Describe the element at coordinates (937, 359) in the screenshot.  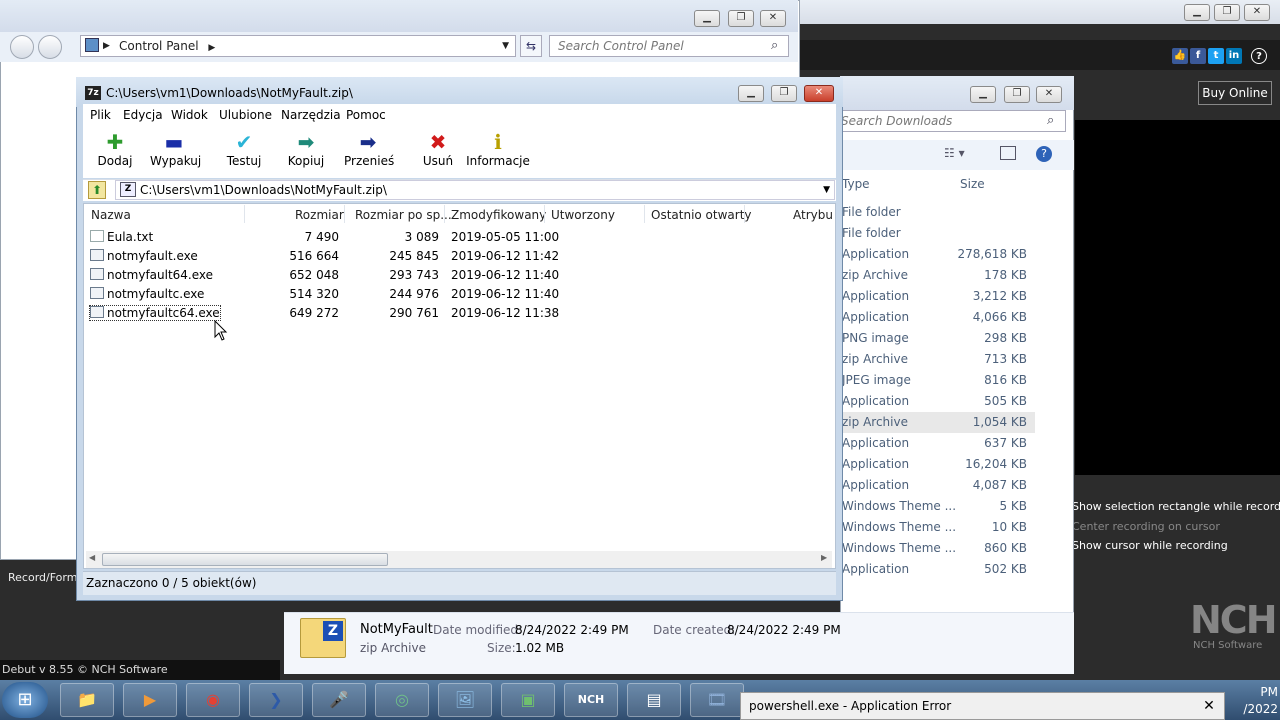
I see `list-item: zip Archive 713 KB` at that location.